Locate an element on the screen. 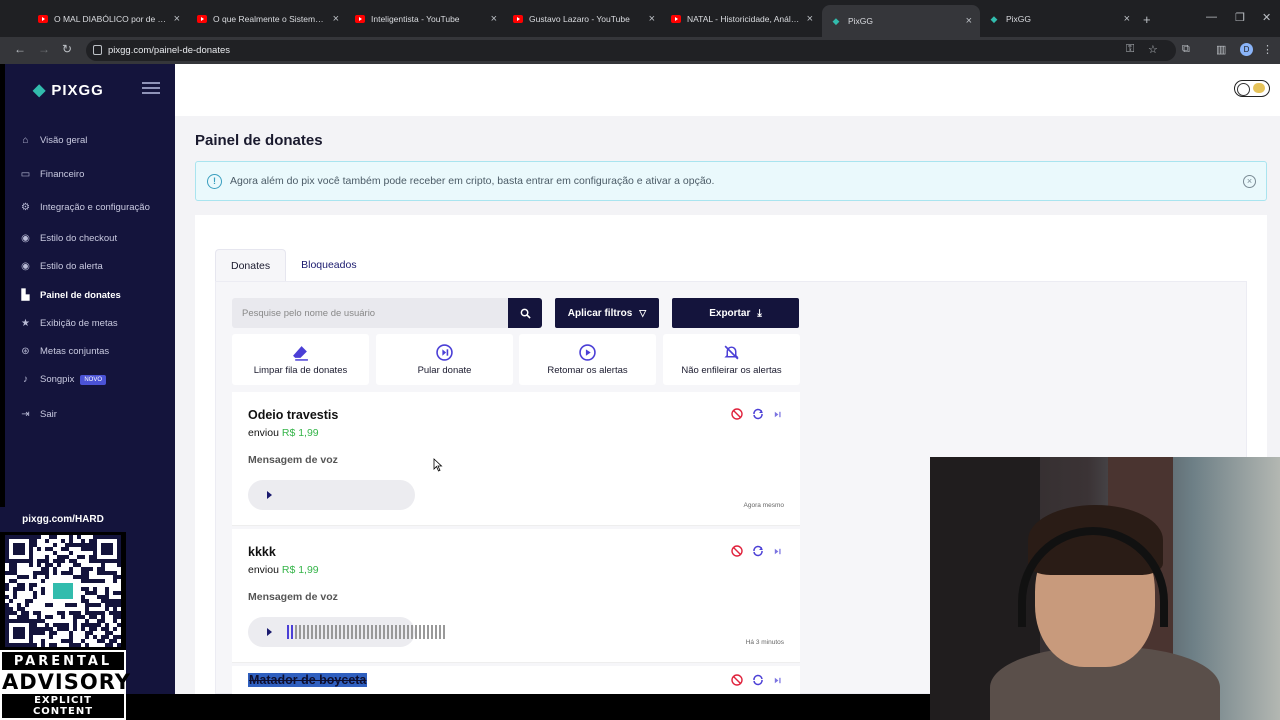 Image resolution: width=1280 pixels, height=720 pixels. theme-toggle is located at coordinates (1252, 88).